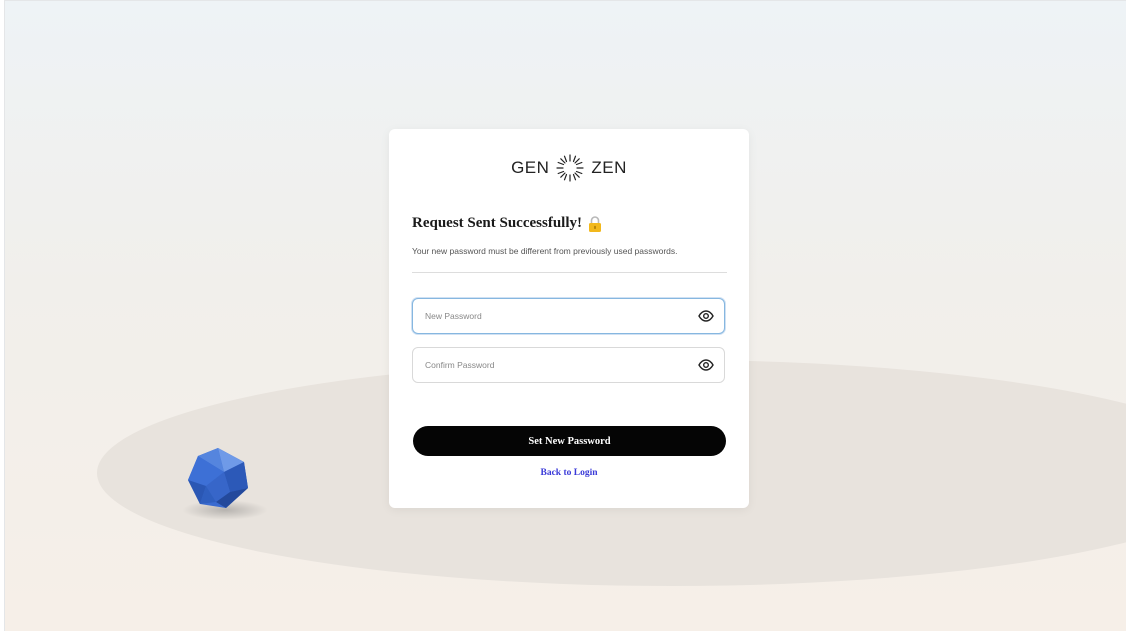 Image resolution: width=1126 pixels, height=631 pixels. What do you see at coordinates (595, 223) in the screenshot?
I see `lock-icon` at bounding box center [595, 223].